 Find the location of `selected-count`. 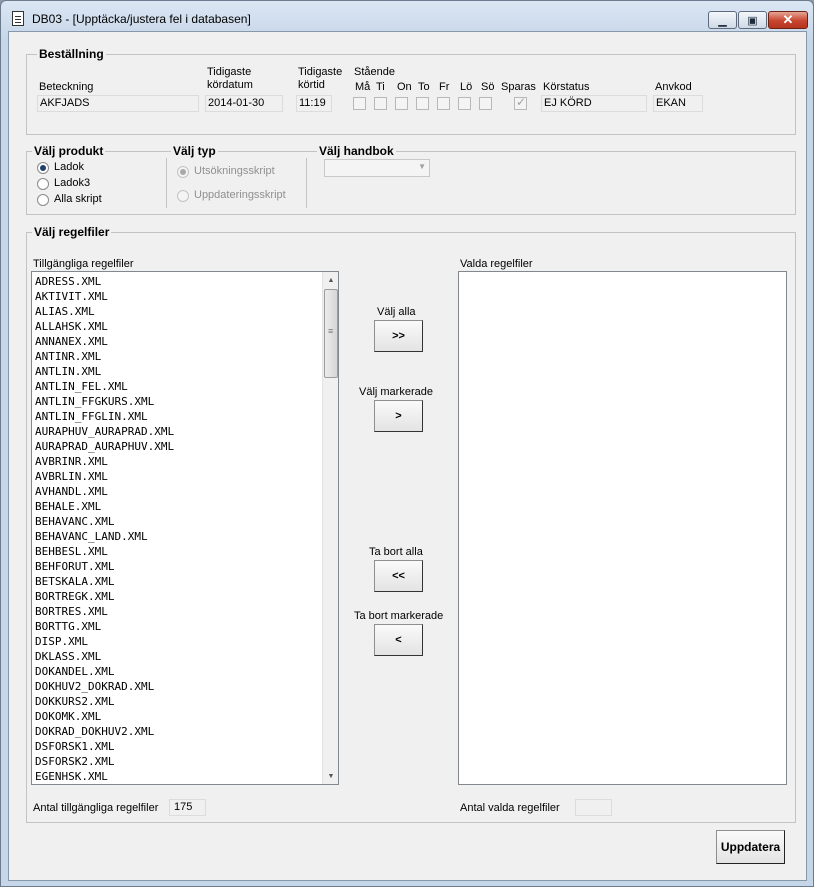

selected-count is located at coordinates (593, 807).